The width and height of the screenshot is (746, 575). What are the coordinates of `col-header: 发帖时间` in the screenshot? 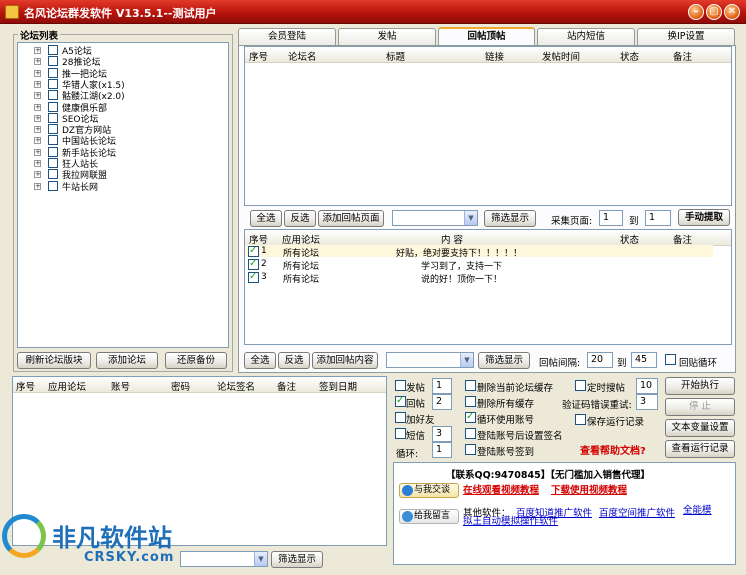 It's located at (561, 57).